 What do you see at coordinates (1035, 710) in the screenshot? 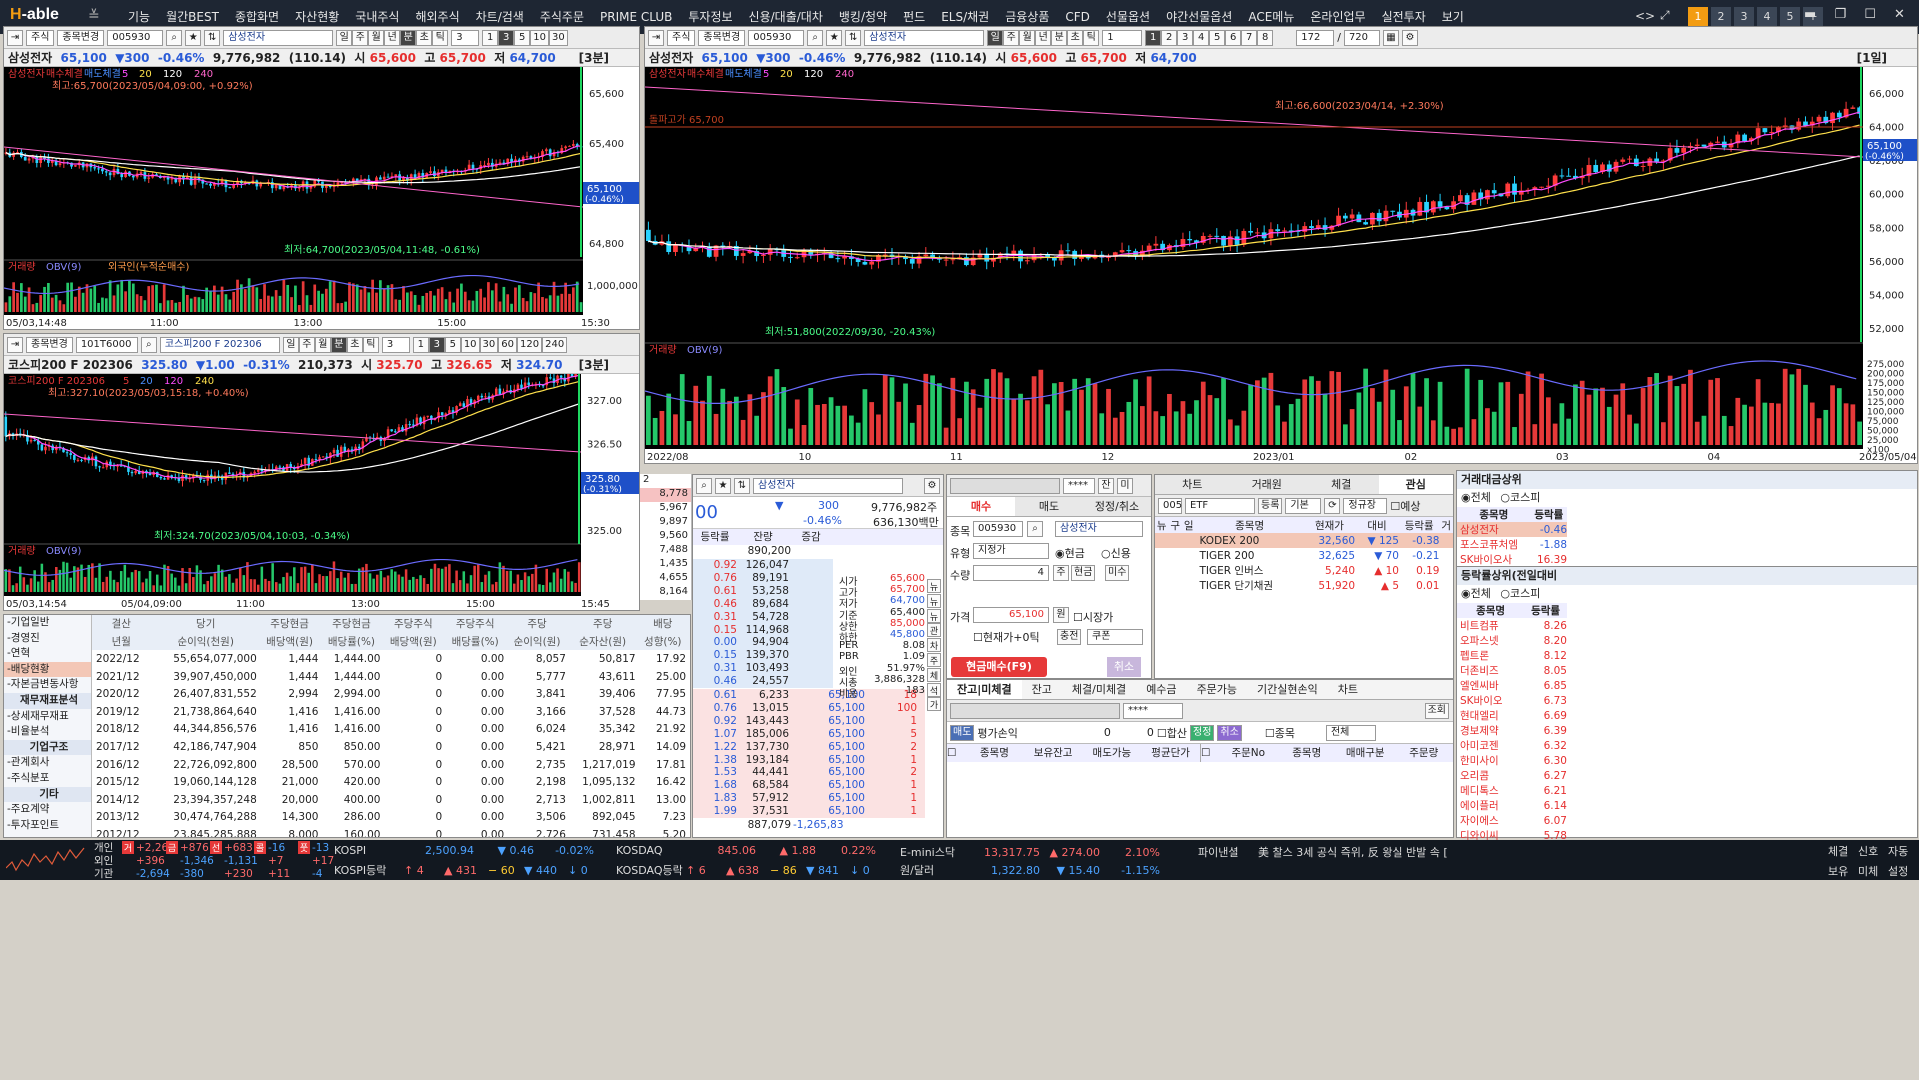
I see `balance-account-select` at bounding box center [1035, 710].